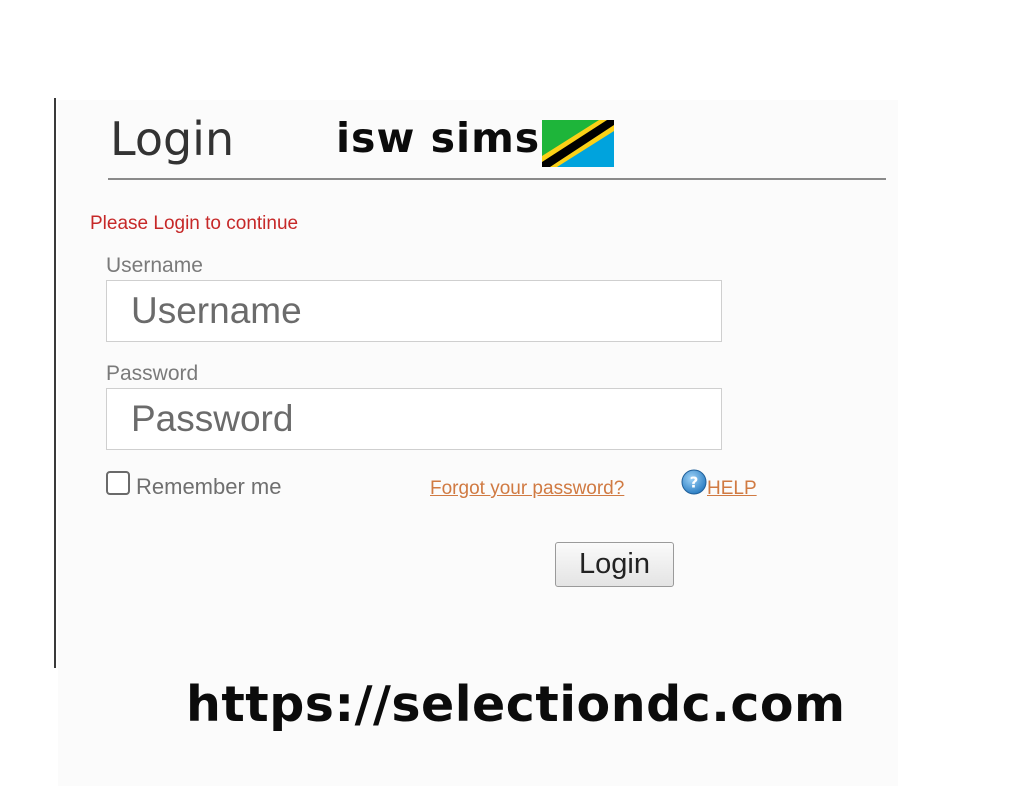 The image size is (1024, 786). Describe the element at coordinates (438, 138) in the screenshot. I see `brand-name: isw sims` at that location.